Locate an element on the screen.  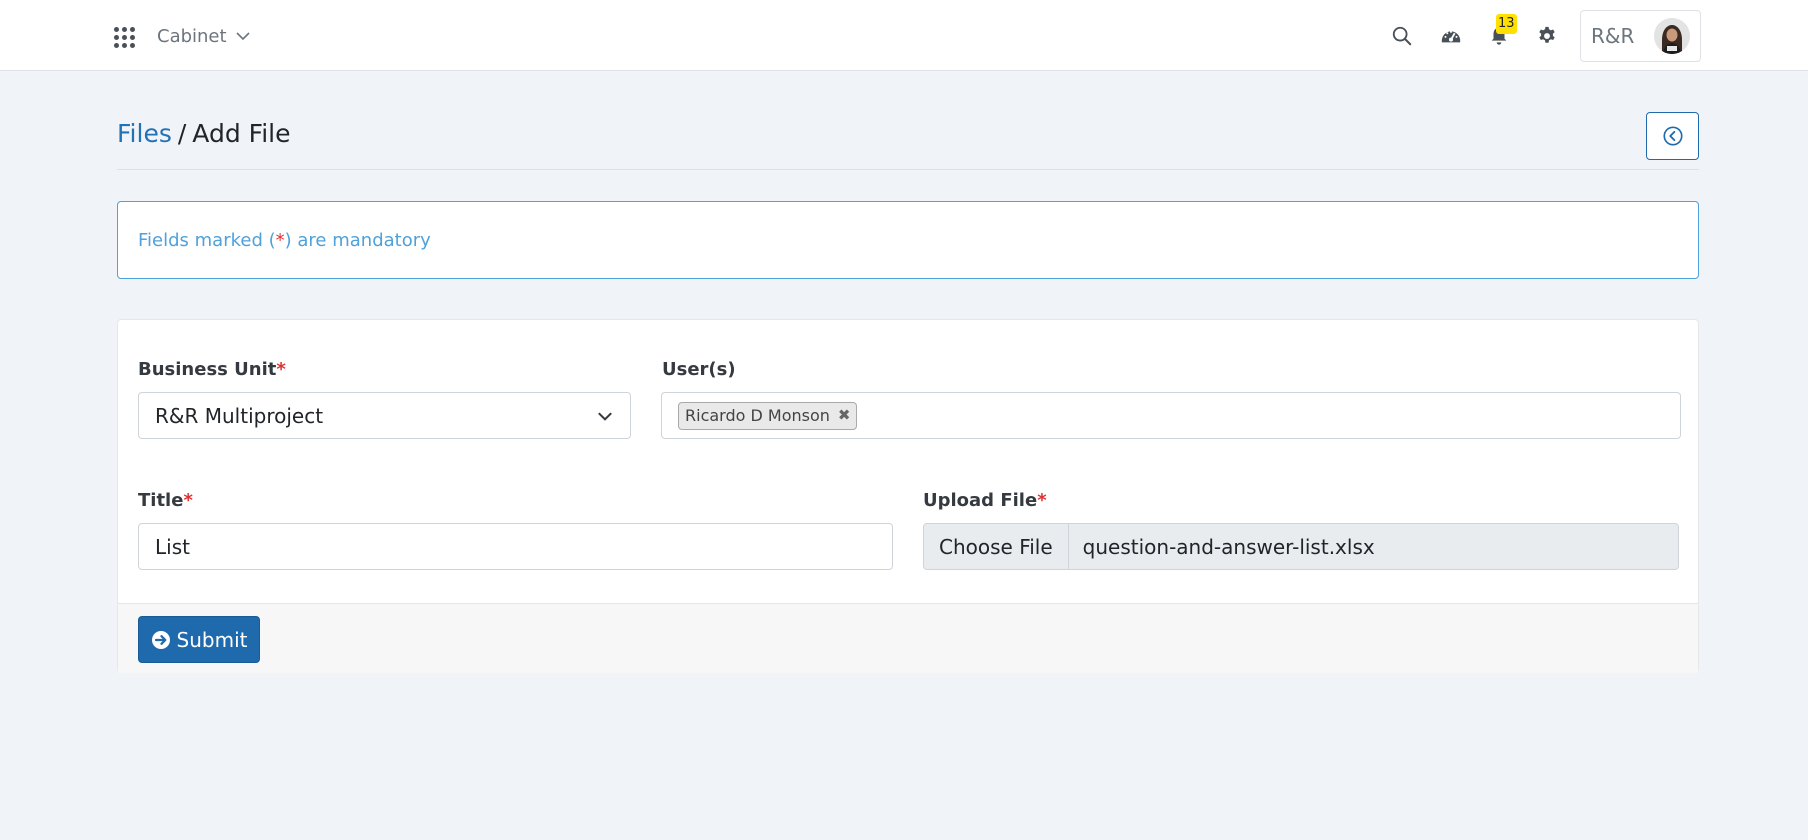
module-selector: Cabinet is located at coordinates (204, 36).